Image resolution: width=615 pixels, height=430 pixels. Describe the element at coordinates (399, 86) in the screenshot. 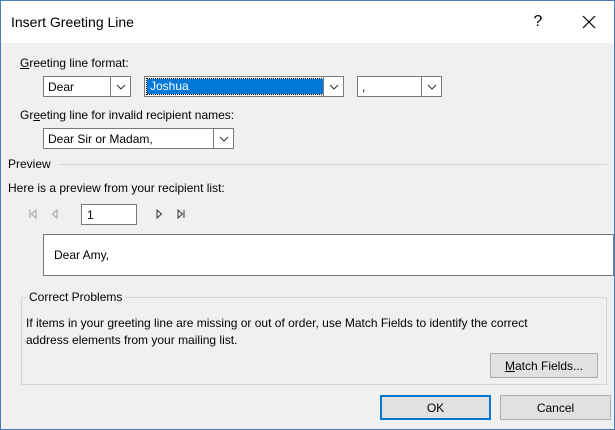

I see `punctuation-dropdown: ,` at that location.